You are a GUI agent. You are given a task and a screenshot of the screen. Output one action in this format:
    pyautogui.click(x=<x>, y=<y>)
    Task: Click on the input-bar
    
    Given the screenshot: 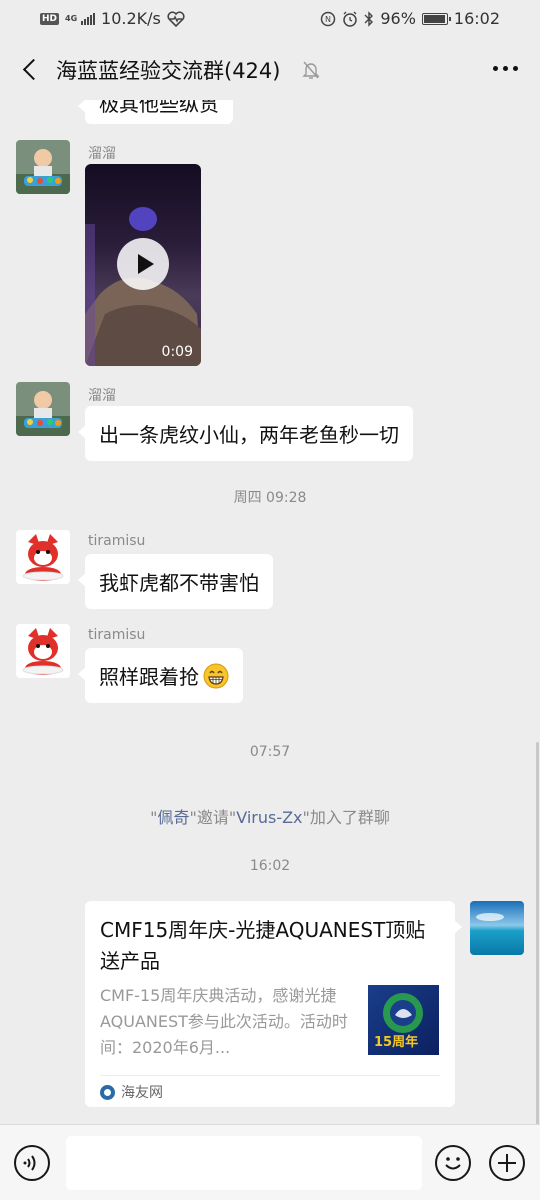 What is the action you would take?
    pyautogui.click(x=270, y=1162)
    